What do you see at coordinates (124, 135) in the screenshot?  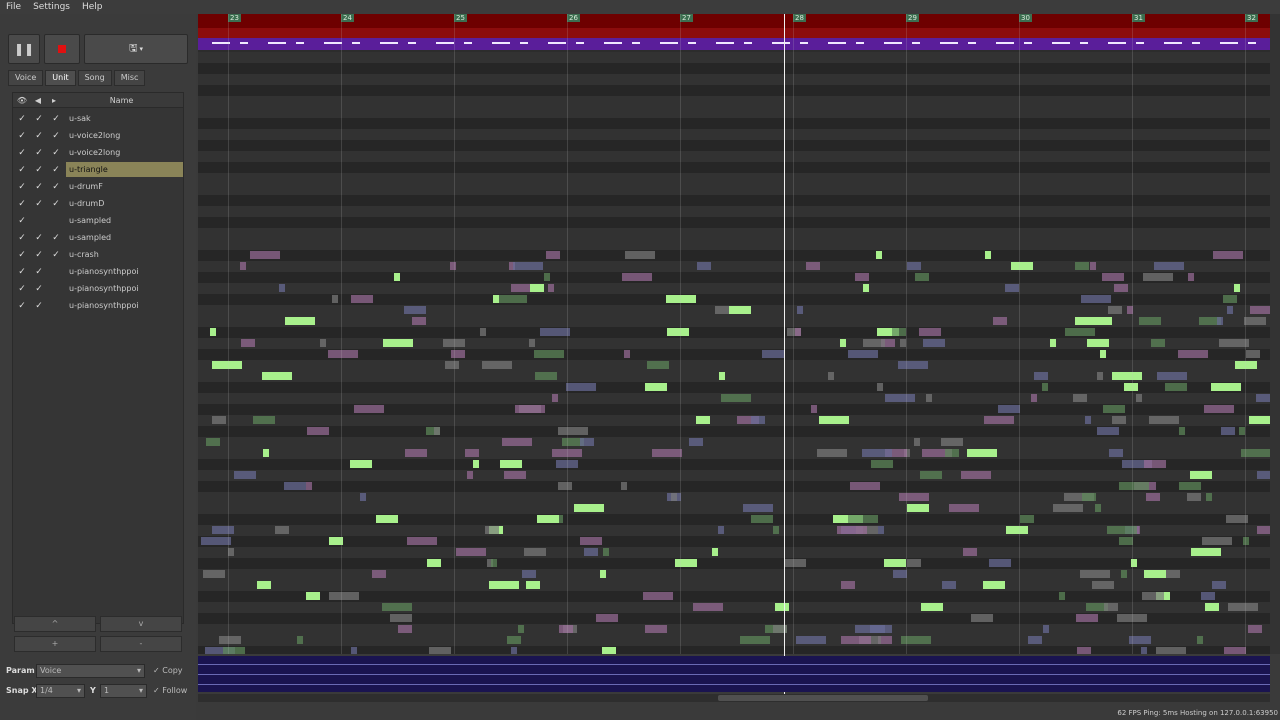 I see `unit-name: u-voice2long` at bounding box center [124, 135].